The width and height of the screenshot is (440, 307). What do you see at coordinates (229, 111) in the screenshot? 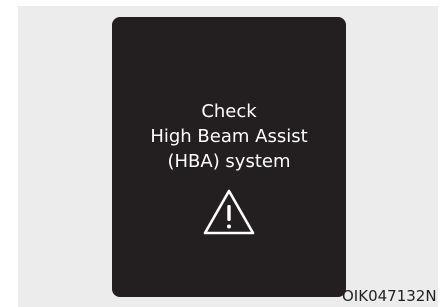
I see `message-line-1: Check` at bounding box center [229, 111].